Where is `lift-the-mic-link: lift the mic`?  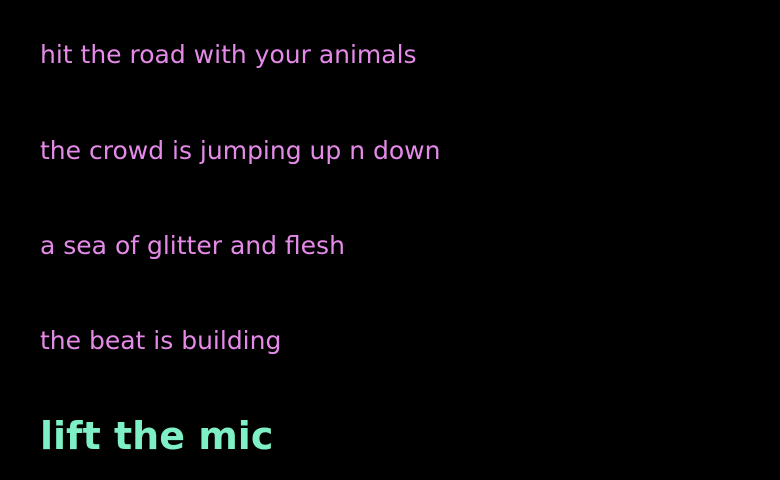 lift-the-mic-link: lift the mic is located at coordinates (156, 436).